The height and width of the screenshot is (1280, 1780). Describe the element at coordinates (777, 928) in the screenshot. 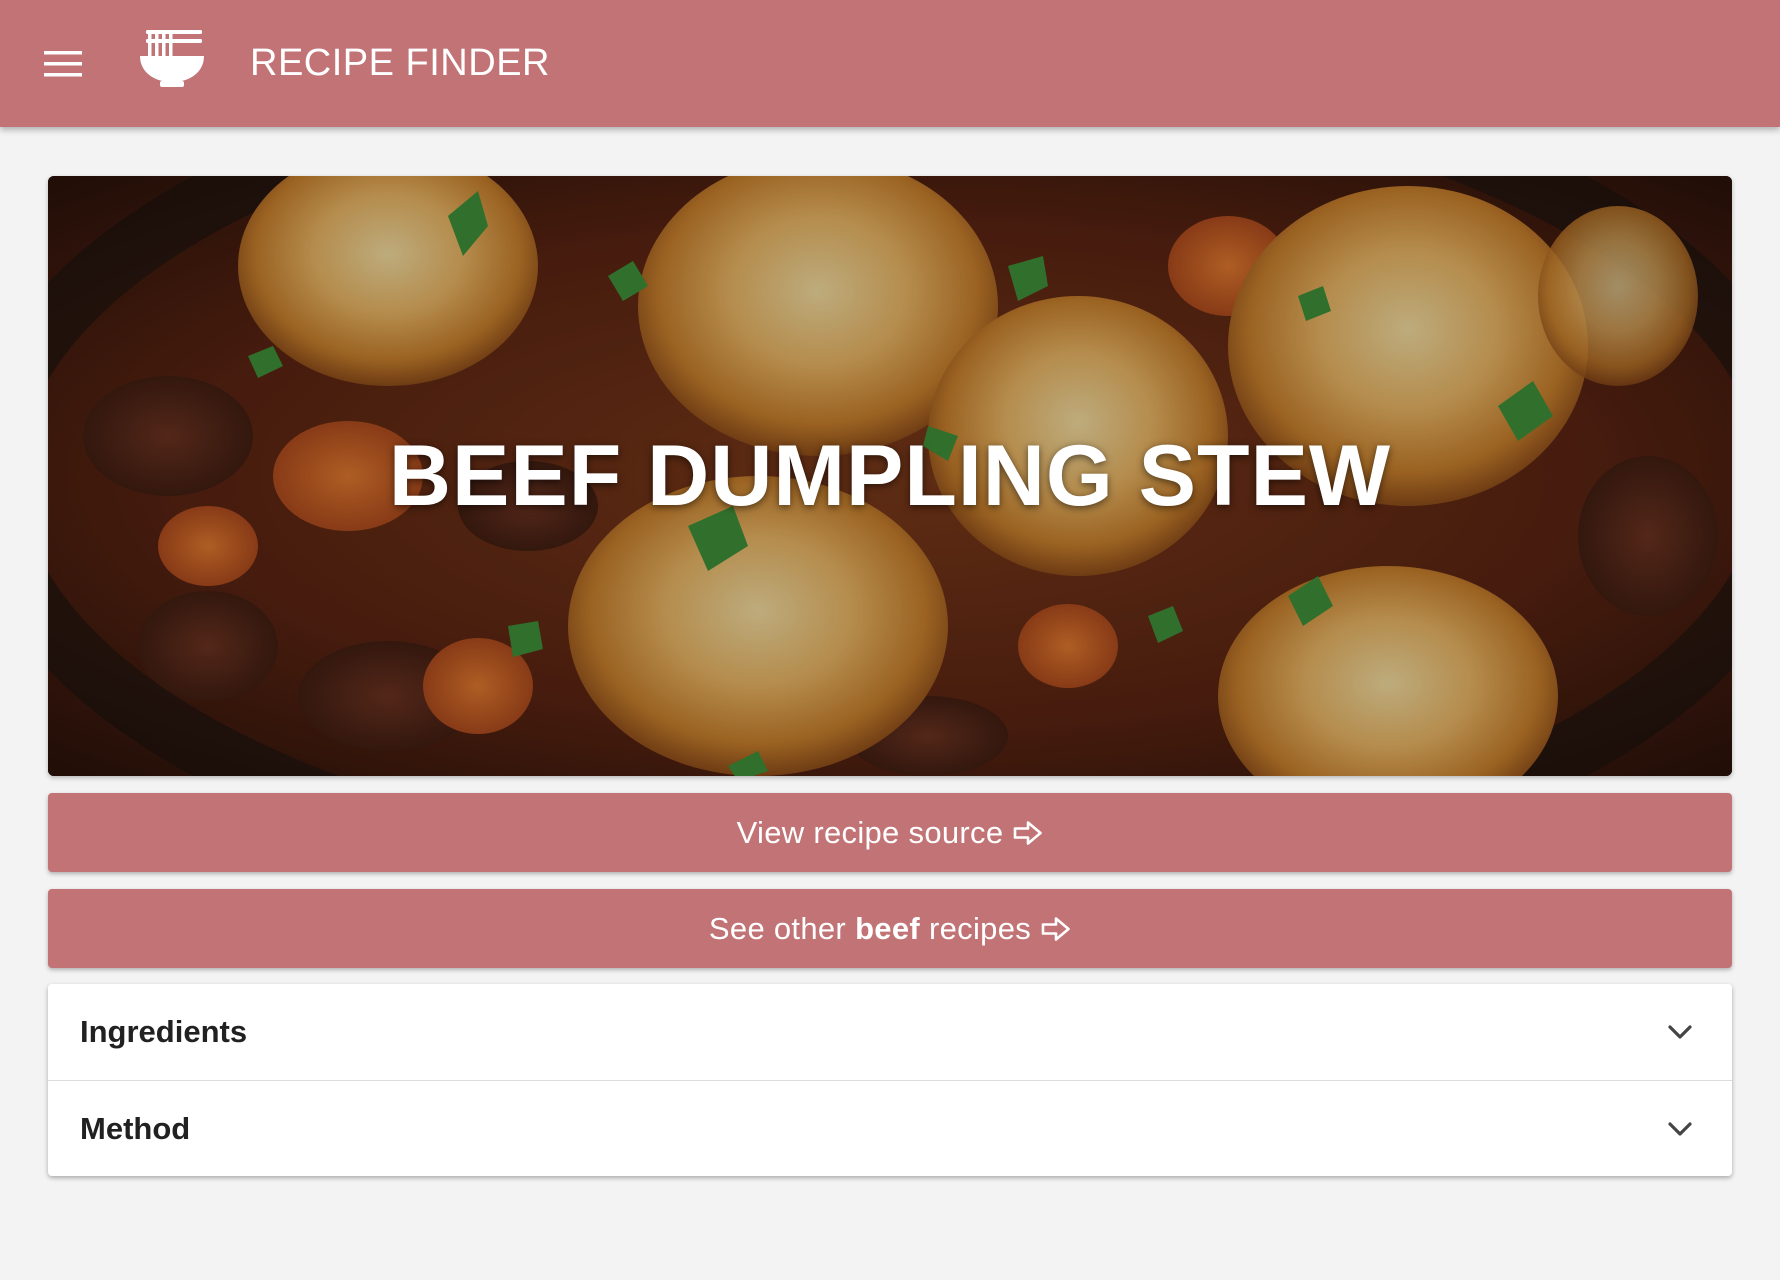

I see `see-other-prefix: See other` at that location.